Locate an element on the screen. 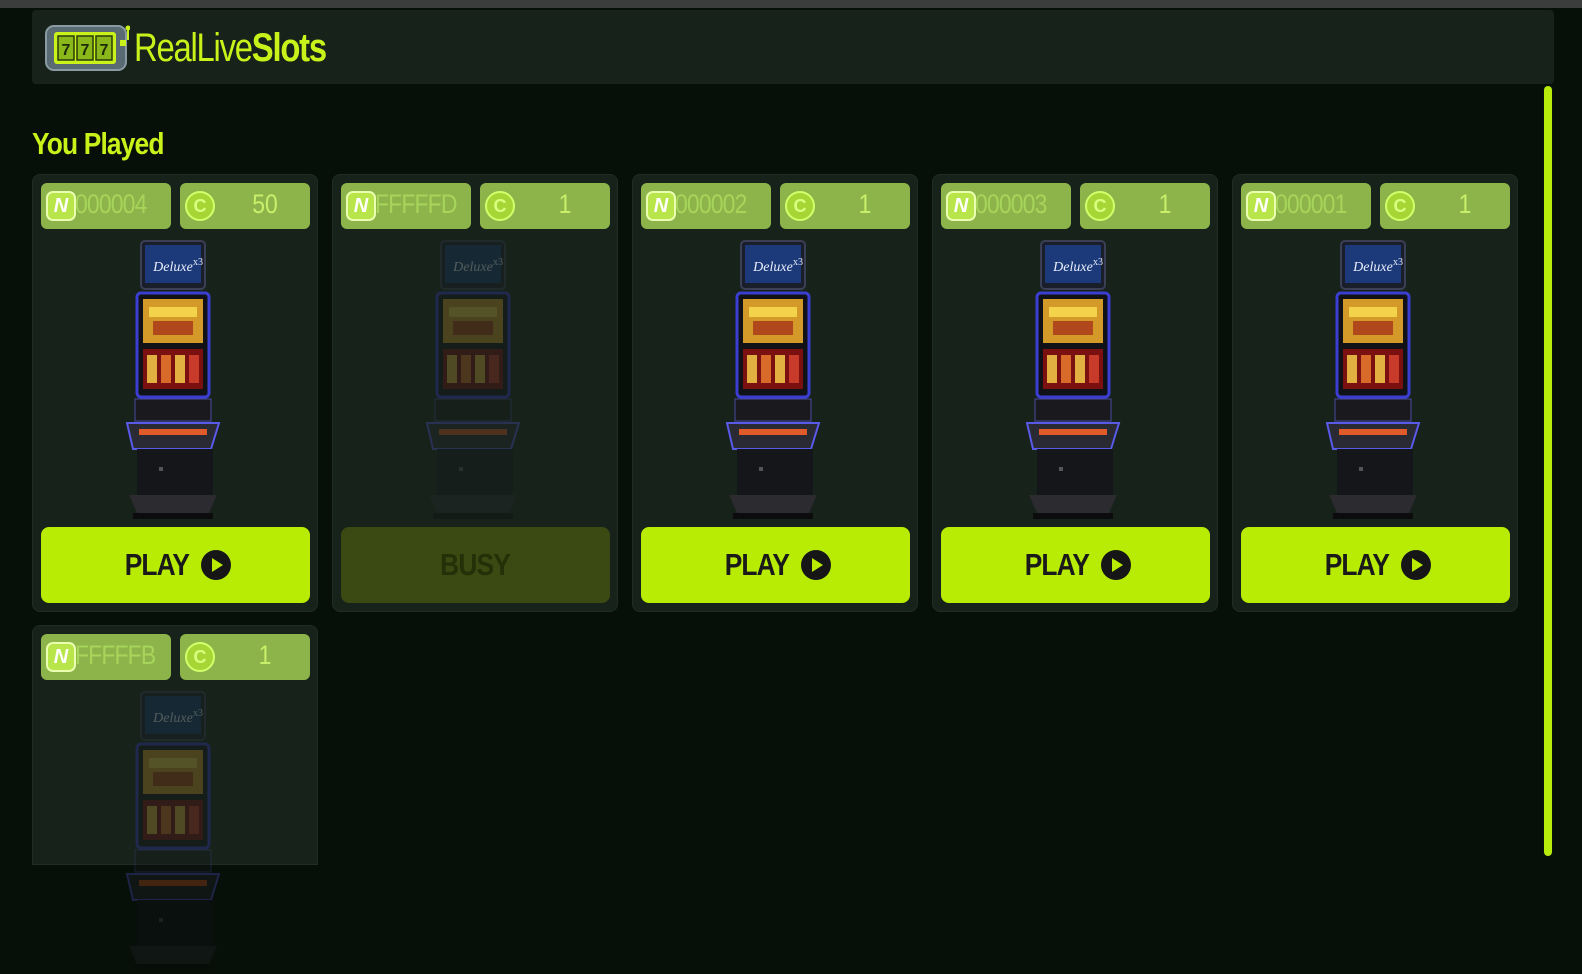 The height and width of the screenshot is (974, 1582). machine-id-chip: N FFFFFD is located at coordinates (406, 206).